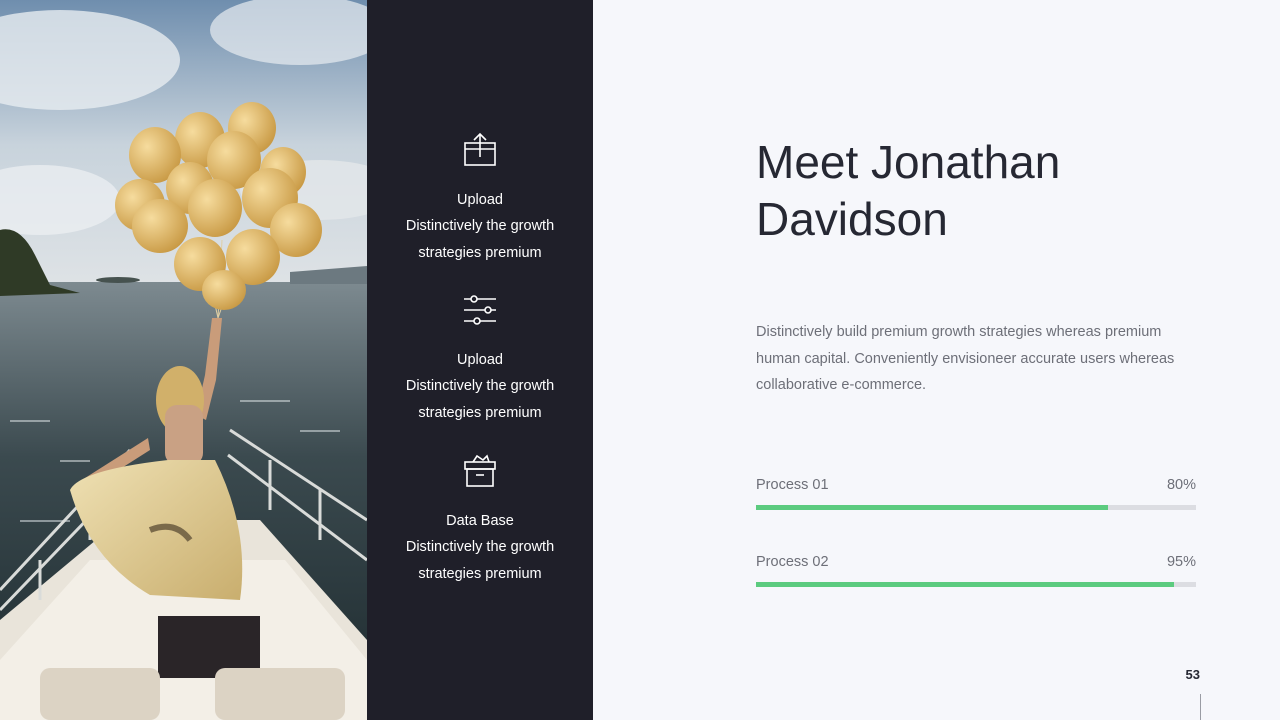  I want to click on page-title: Meet Jonathan Davidson, so click(908, 190).